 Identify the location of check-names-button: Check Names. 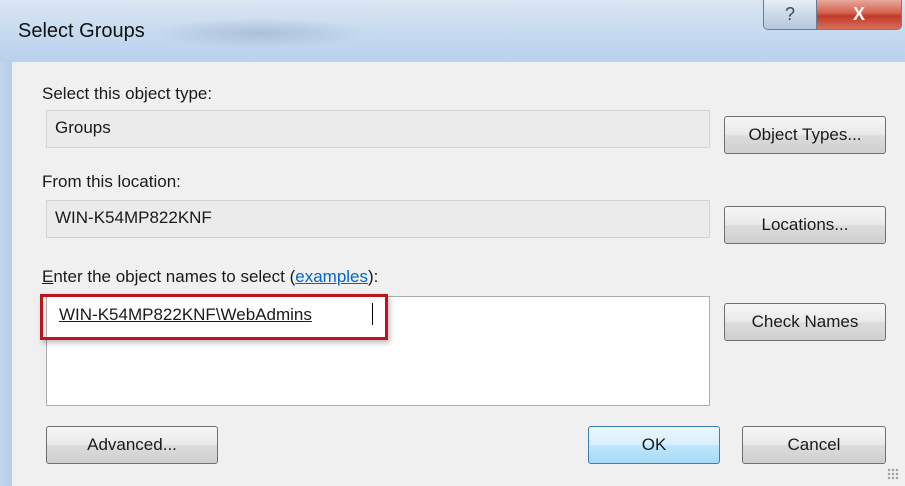
(805, 322).